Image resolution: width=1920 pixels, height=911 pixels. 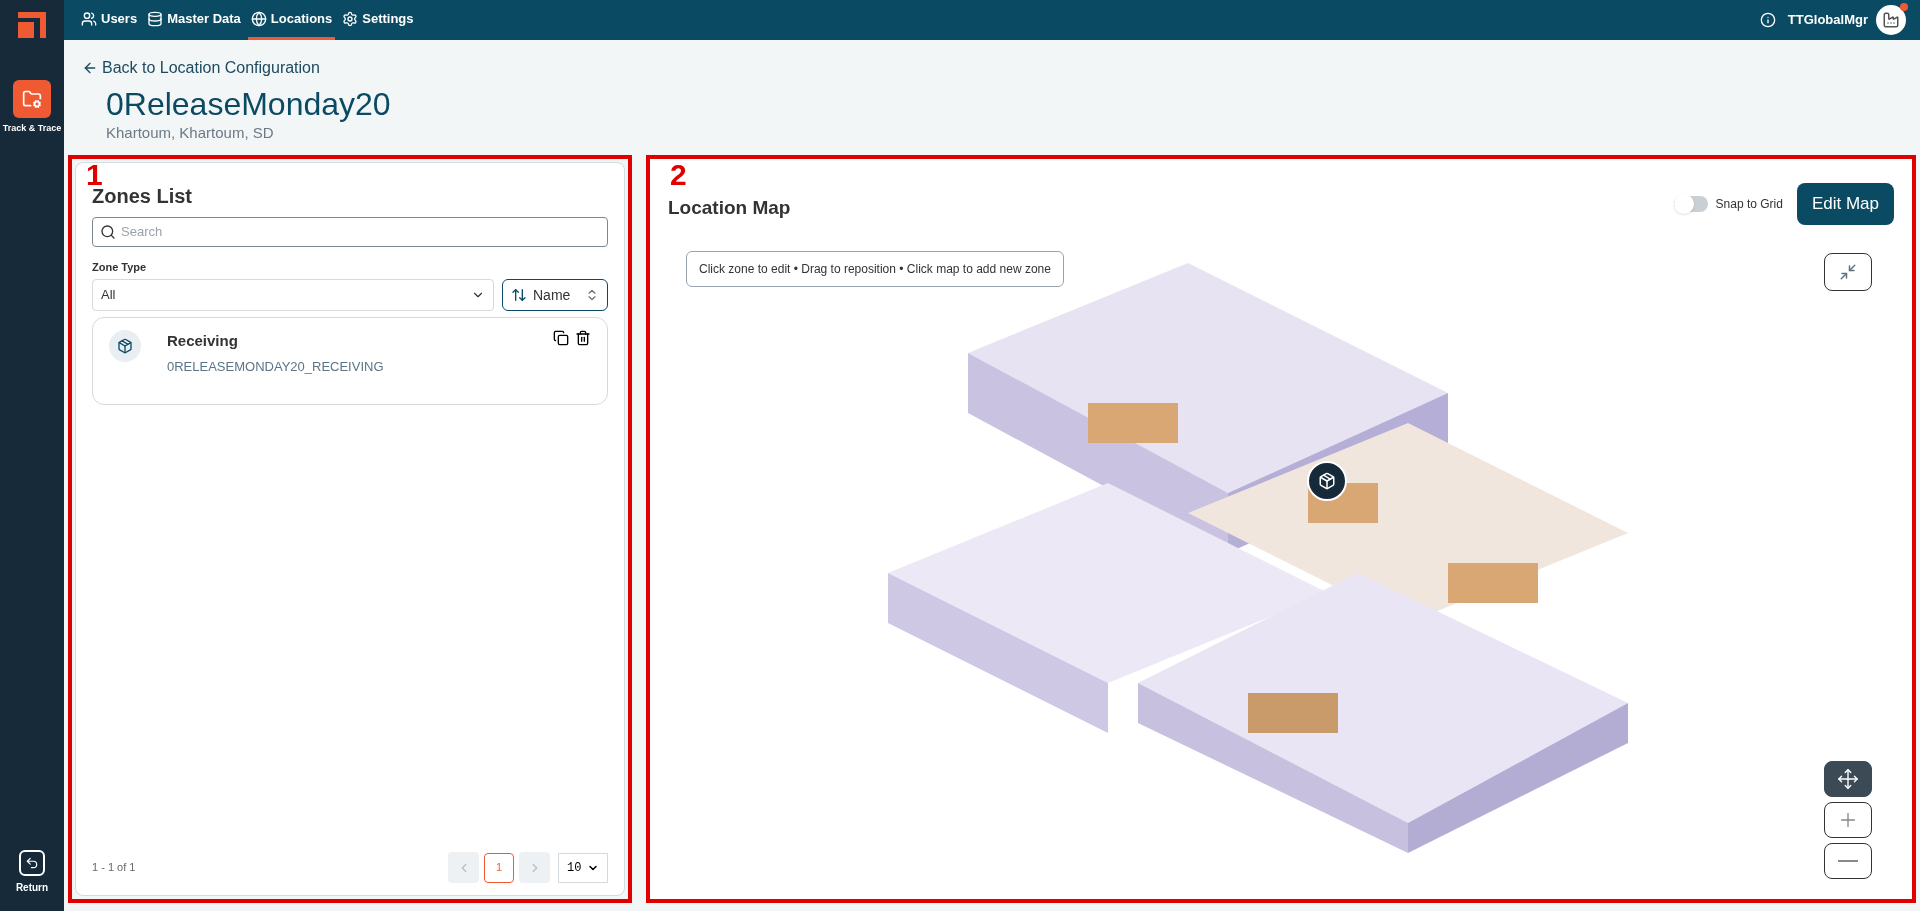 I want to click on location-title: 0ReleaseMonday20, so click(x=248, y=104).